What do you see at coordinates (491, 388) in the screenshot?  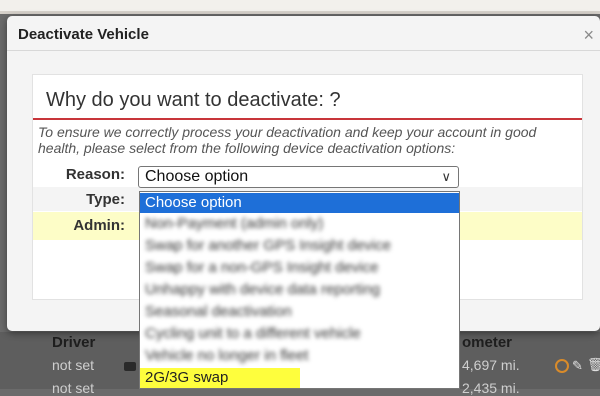 I see `row-odometer-2: 2,435 mi.` at bounding box center [491, 388].